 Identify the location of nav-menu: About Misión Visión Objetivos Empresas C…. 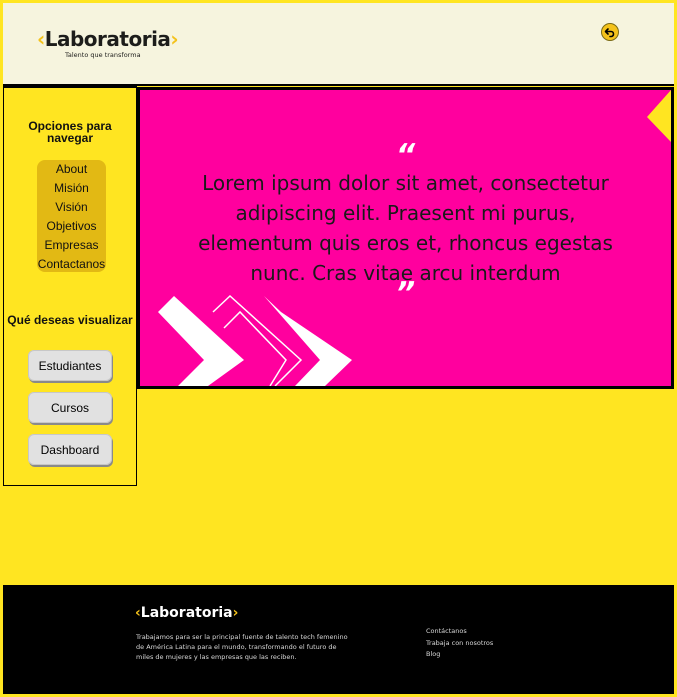
(71, 216).